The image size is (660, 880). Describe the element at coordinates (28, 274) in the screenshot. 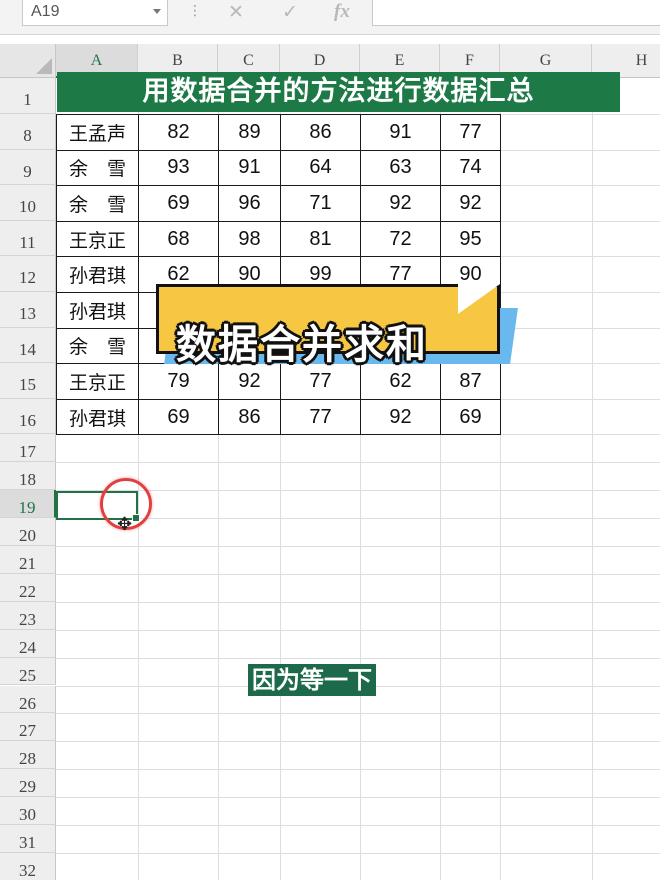

I see `row-header-12: 12` at that location.